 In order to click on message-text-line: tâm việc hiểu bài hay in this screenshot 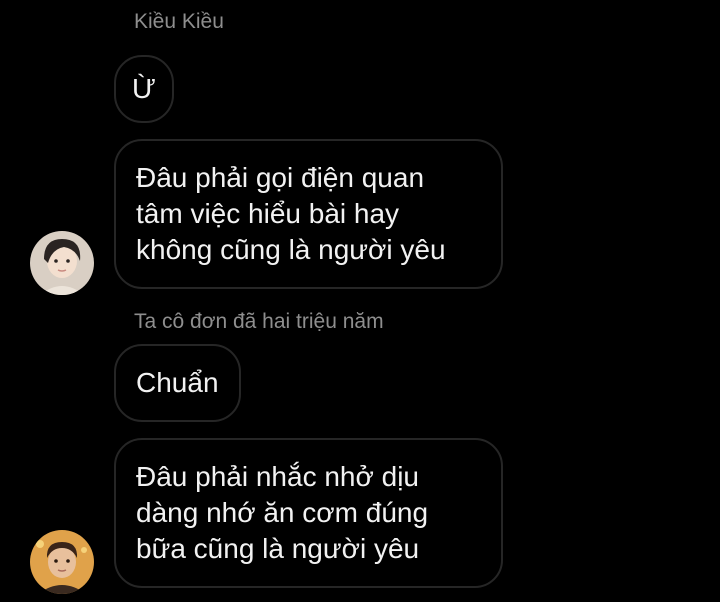, I will do `click(268, 213)`.